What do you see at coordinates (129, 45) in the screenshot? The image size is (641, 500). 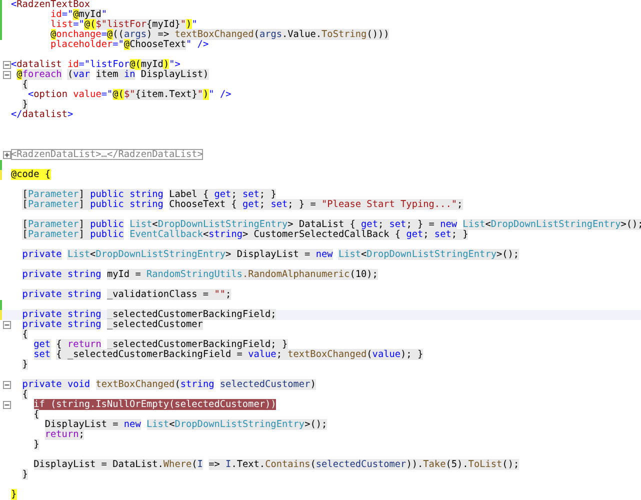 I see `code-line: placeholder="@ChooseText" />` at bounding box center [129, 45].